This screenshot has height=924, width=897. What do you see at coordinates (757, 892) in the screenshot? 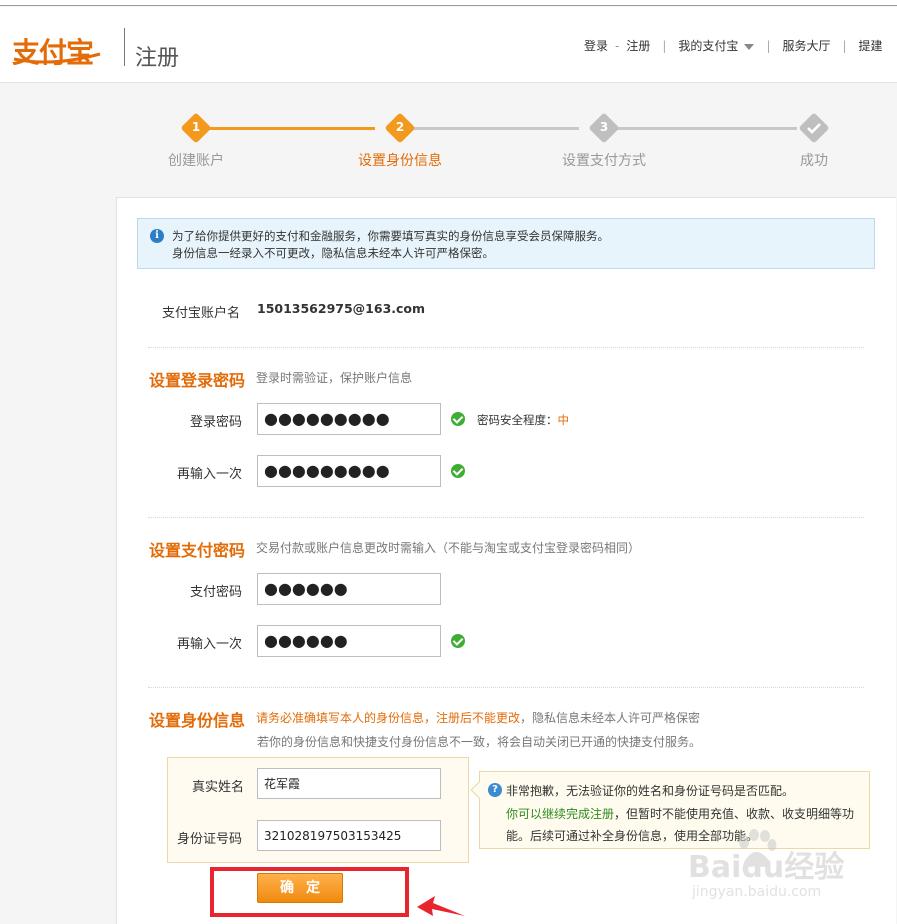
I see `watermark-url: jingyan.baidu.com` at bounding box center [757, 892].